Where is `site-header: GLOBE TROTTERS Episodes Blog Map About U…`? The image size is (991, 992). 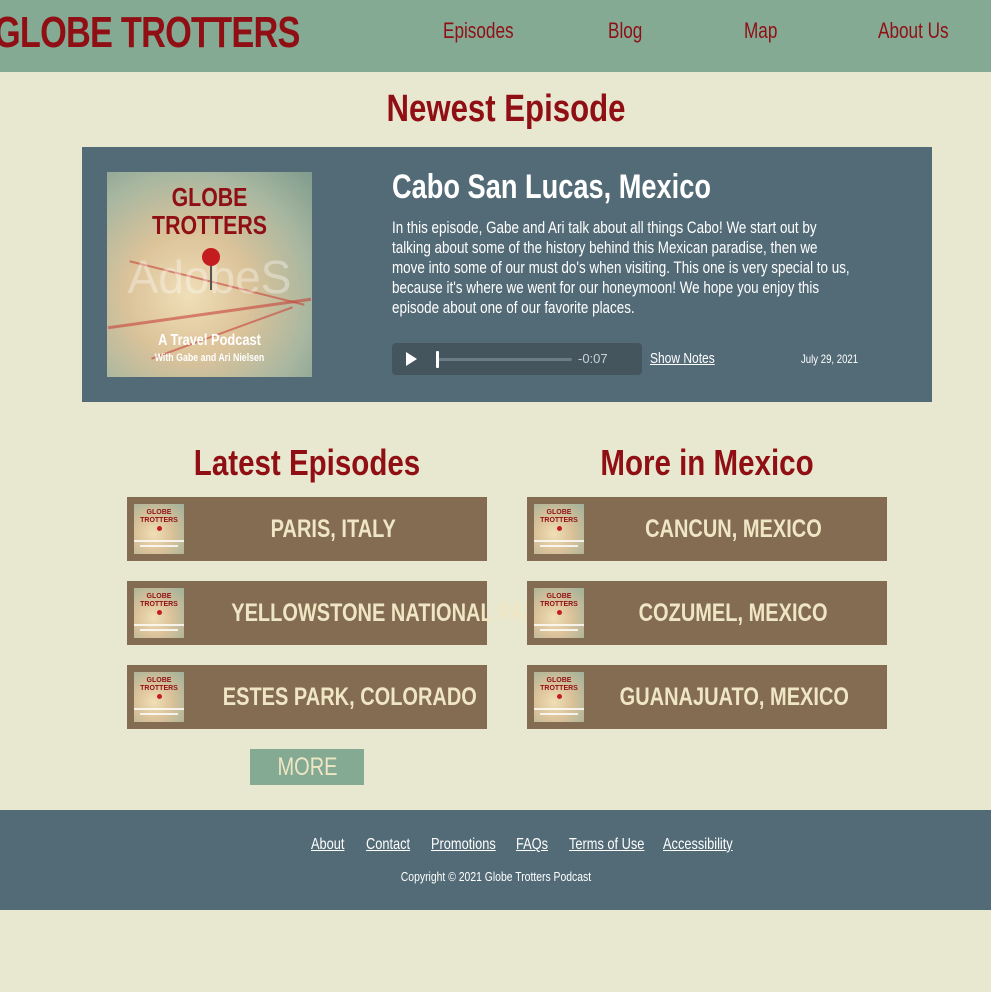
site-header: GLOBE TROTTERS Episodes Blog Map About U… is located at coordinates (495, 36).